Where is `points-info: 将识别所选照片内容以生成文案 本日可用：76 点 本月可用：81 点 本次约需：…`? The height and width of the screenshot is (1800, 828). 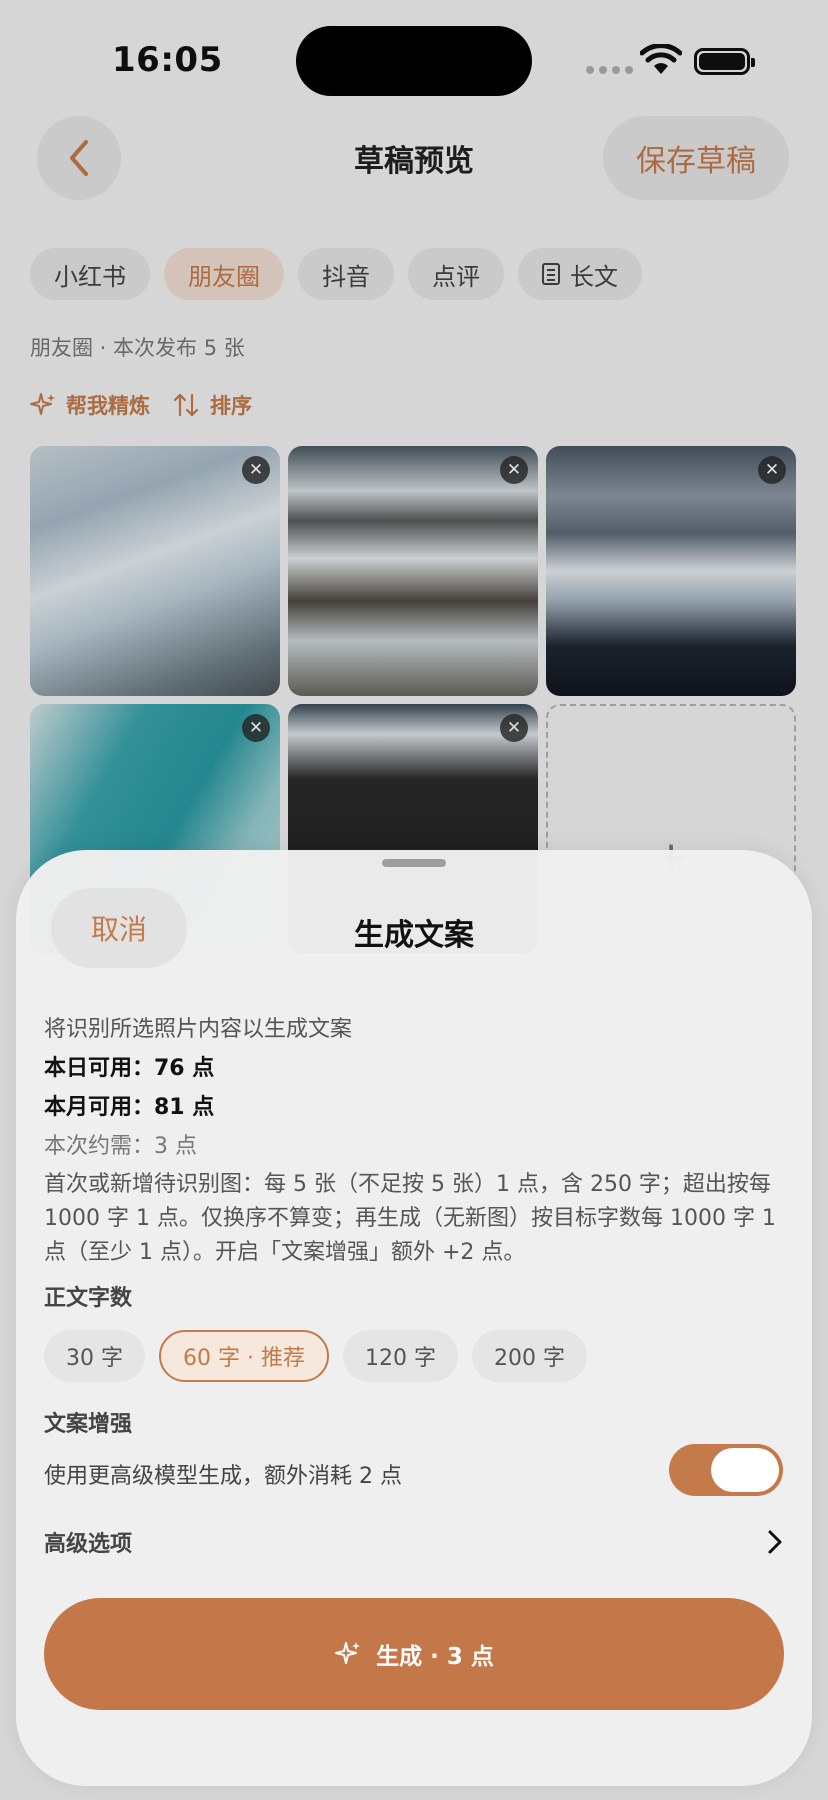
points-info: 将识别所选照片内容以生成文案 本日可用：76 点 本月可用：81 点 本次约需：… is located at coordinates (414, 1140).